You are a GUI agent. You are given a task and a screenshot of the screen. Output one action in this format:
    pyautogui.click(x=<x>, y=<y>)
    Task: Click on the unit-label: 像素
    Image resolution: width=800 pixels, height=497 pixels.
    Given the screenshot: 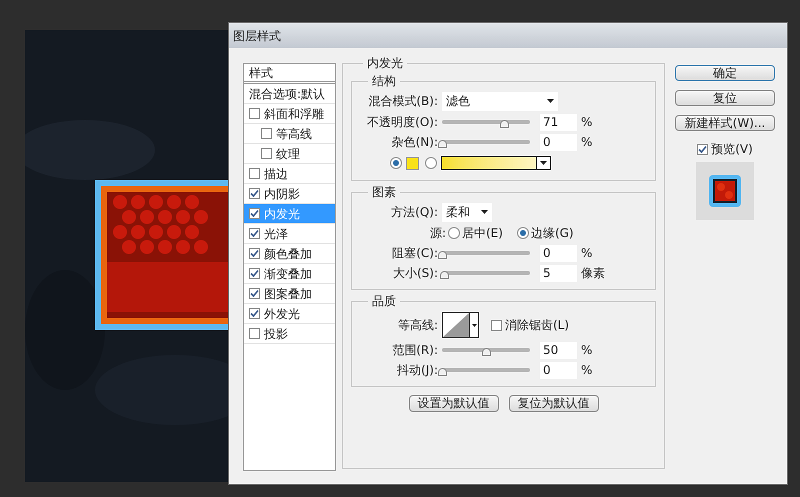 What is the action you would take?
    pyautogui.click(x=593, y=273)
    